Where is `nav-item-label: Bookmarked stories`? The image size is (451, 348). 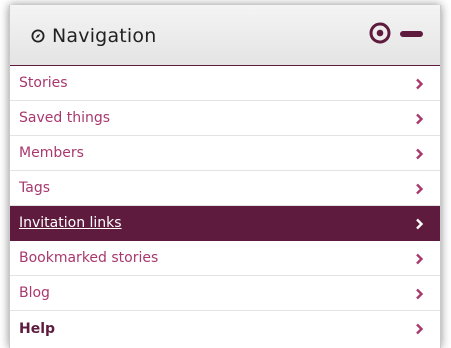 nav-item-label: Bookmarked stories is located at coordinates (89, 258).